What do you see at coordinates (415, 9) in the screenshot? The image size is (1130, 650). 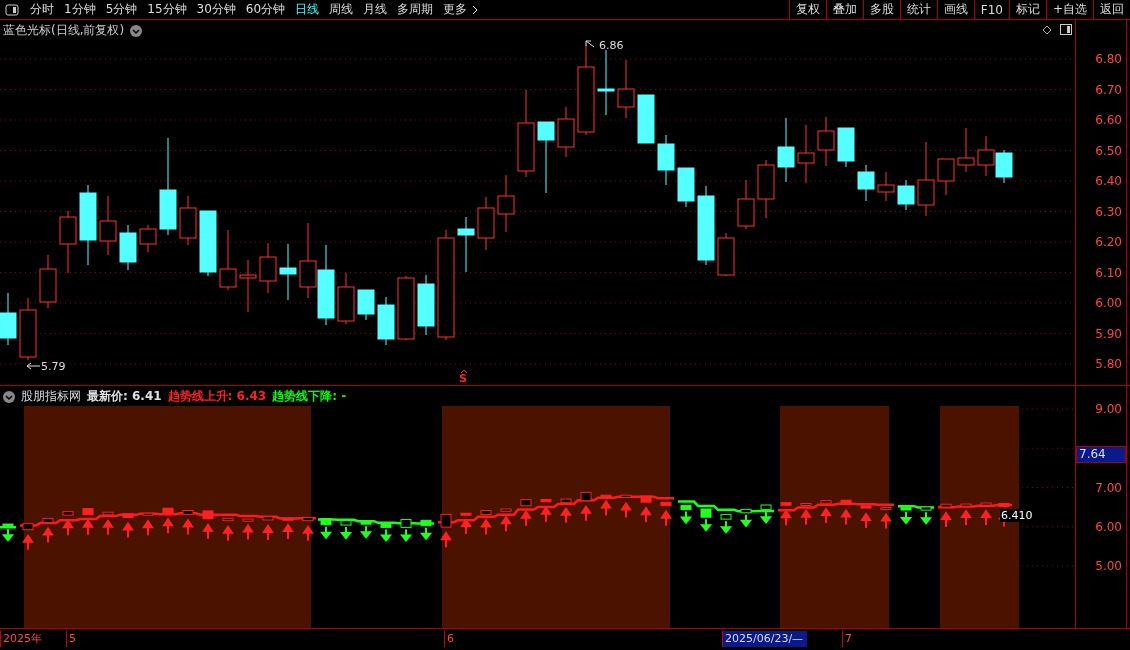 I see `period-tab: 多周期` at bounding box center [415, 9].